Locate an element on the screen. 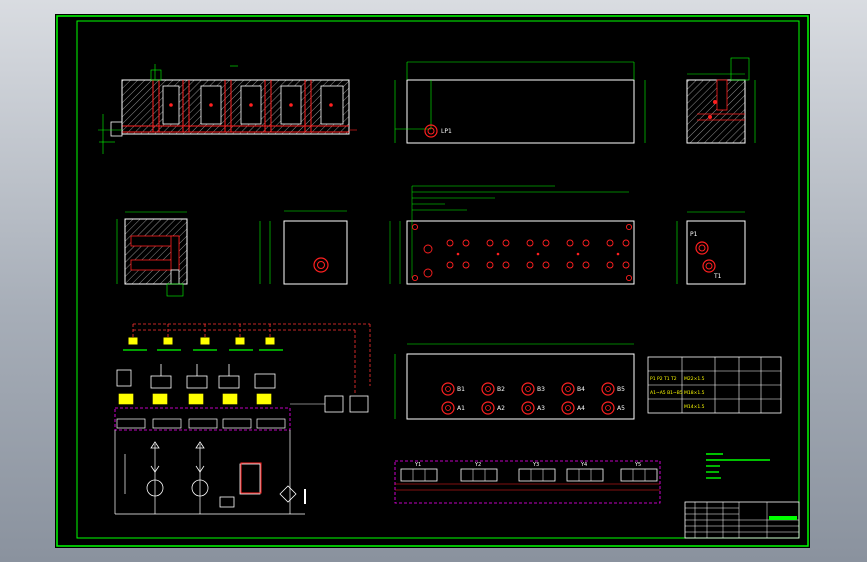  port-label-b2: B2 is located at coordinates (501, 389).